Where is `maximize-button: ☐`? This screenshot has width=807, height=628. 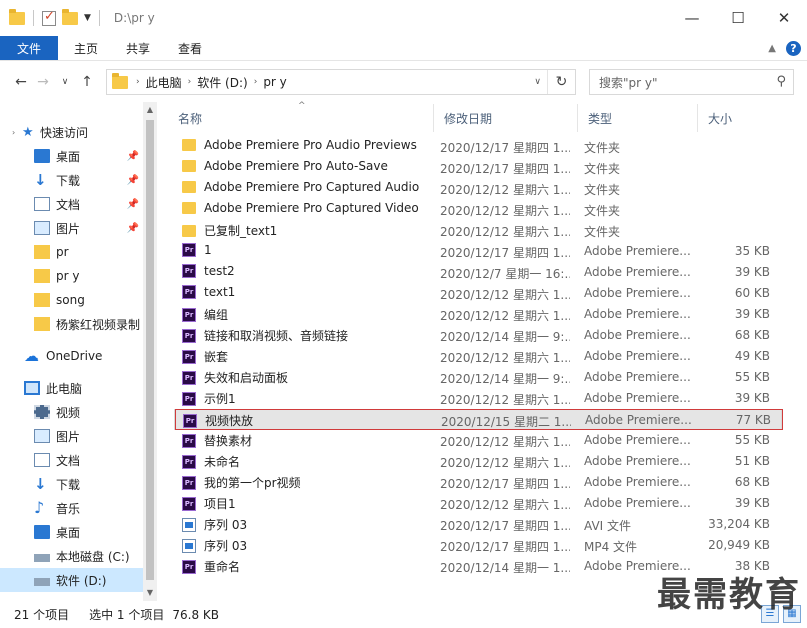
maximize-button: ☐ is located at coordinates (738, 18).